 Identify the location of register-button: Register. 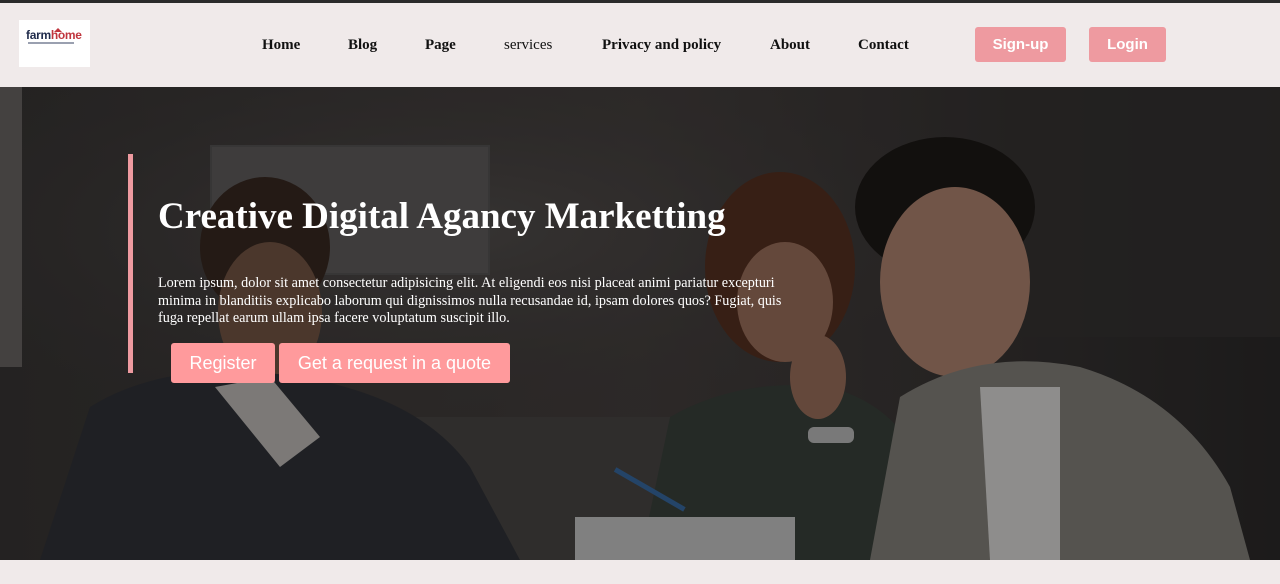
(223, 363).